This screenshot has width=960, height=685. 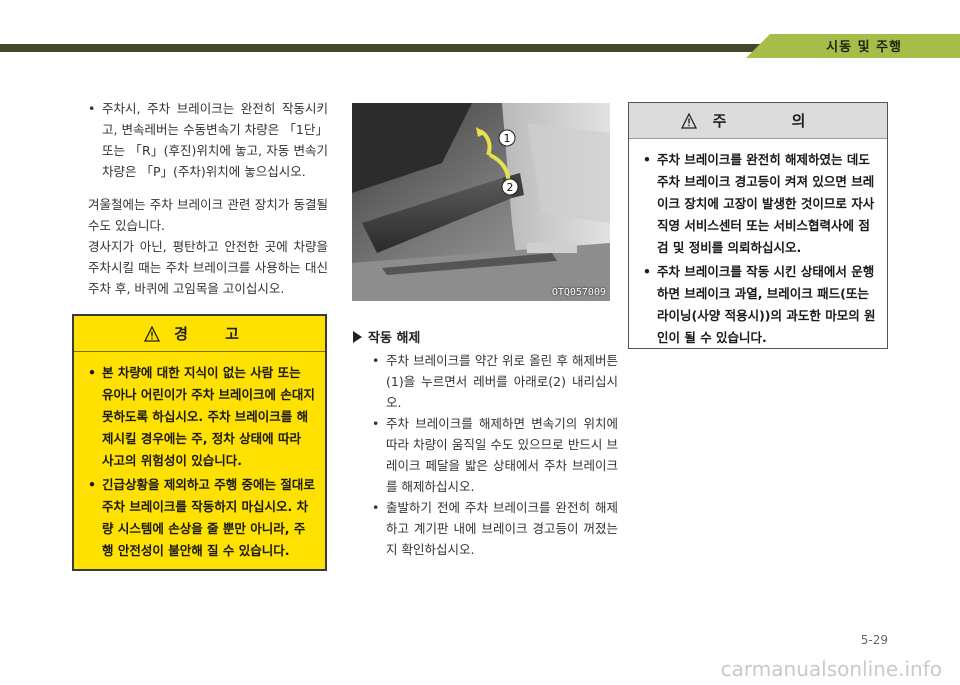 I want to click on page-header: 시동 및 주행, so click(x=480, y=29).